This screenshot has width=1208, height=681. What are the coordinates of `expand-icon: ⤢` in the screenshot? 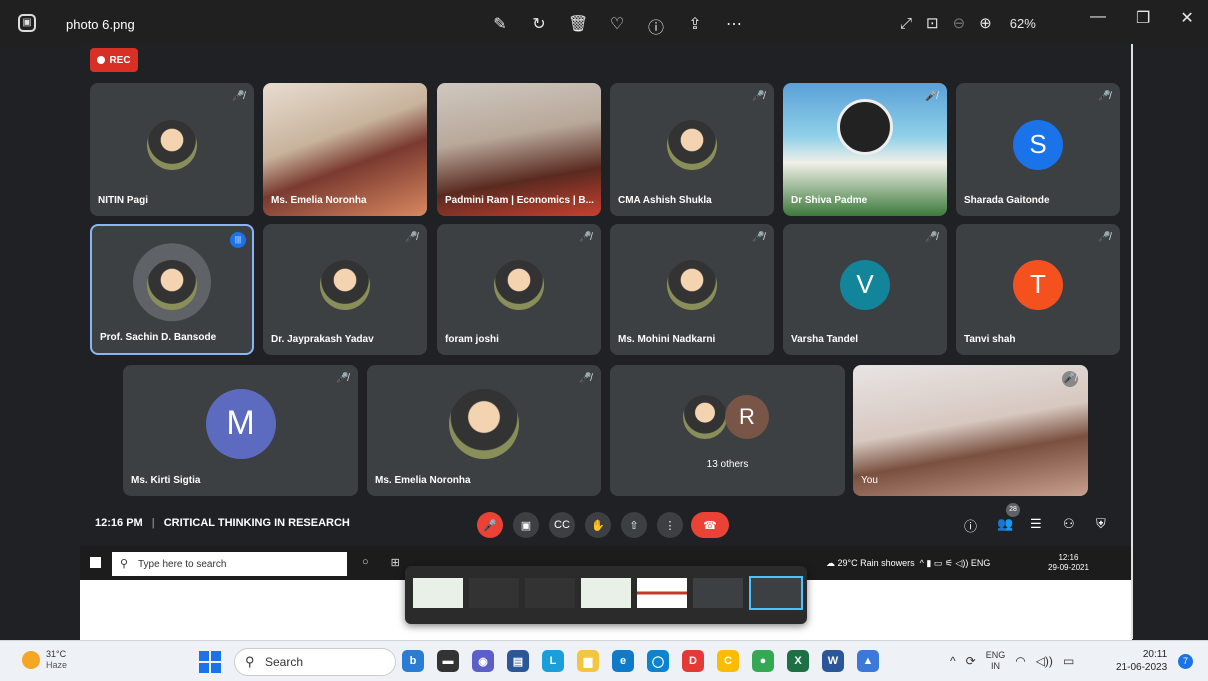 It's located at (906, 23).